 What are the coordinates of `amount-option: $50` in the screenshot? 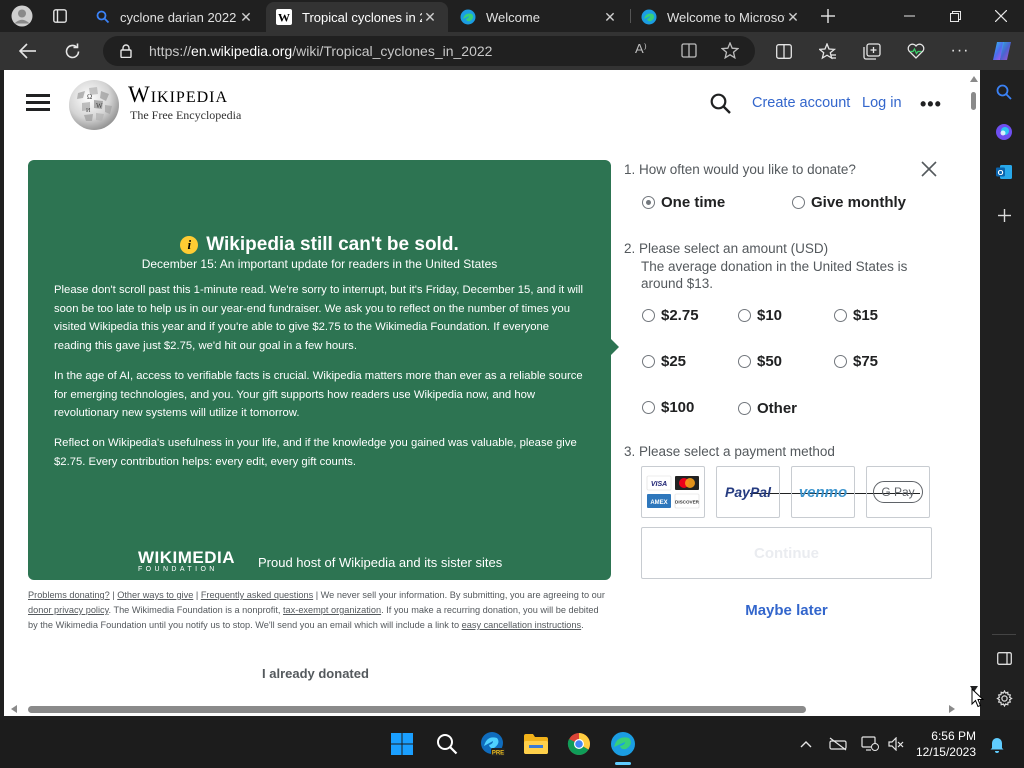 It's located at (760, 361).